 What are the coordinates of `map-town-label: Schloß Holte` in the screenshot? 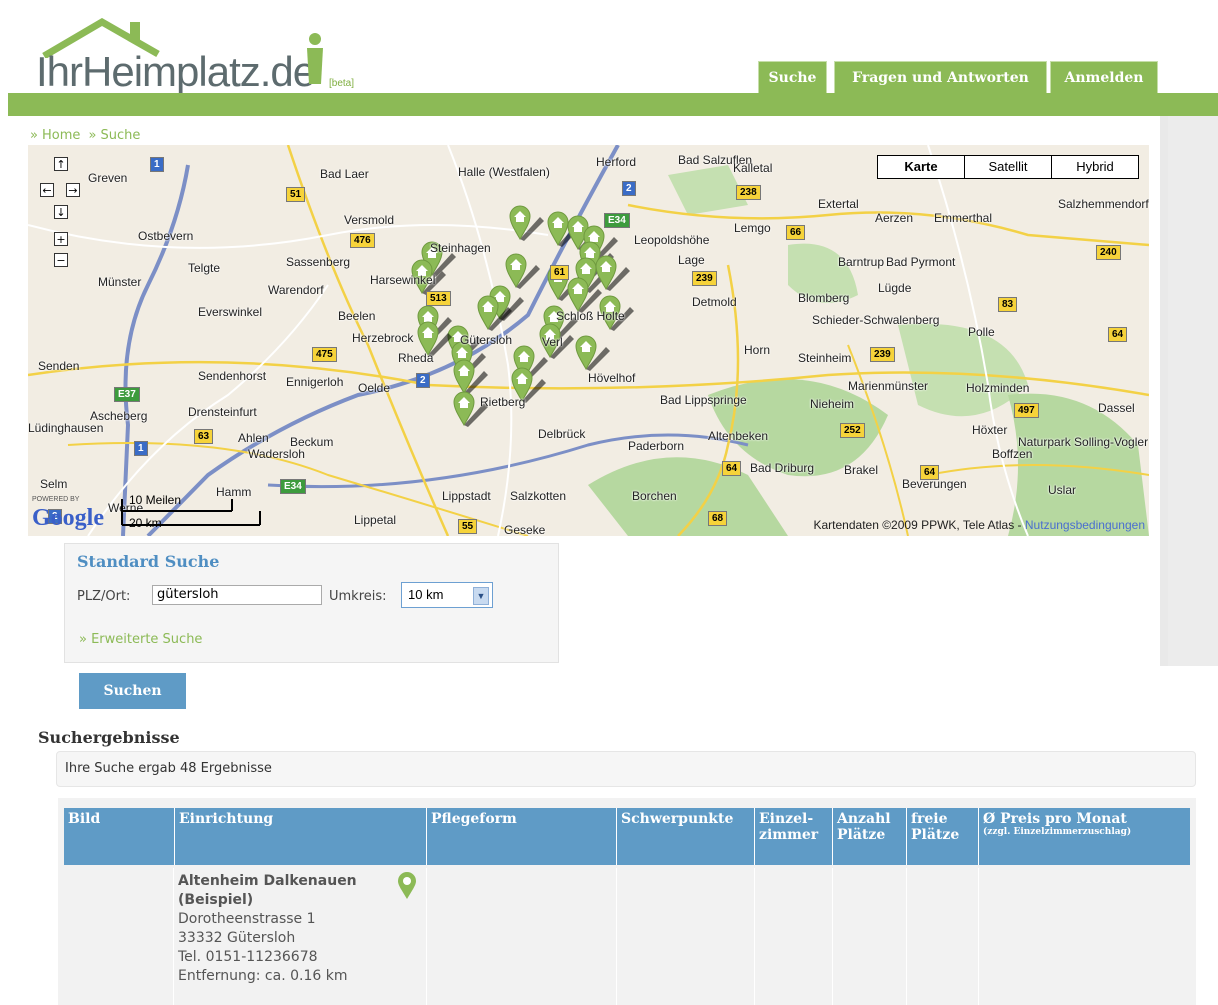 It's located at (590, 316).